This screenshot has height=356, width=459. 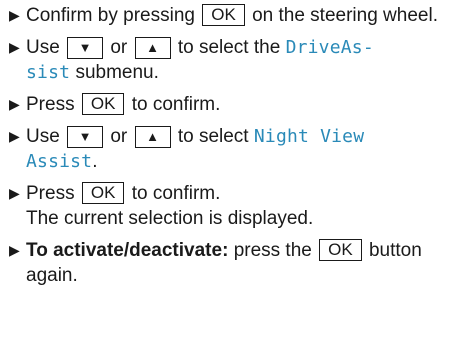 What do you see at coordinates (95, 161) in the screenshot?
I see `step-text: .` at bounding box center [95, 161].